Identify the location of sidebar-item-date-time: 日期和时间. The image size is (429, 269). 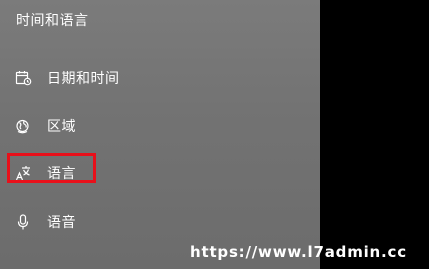
(160, 78).